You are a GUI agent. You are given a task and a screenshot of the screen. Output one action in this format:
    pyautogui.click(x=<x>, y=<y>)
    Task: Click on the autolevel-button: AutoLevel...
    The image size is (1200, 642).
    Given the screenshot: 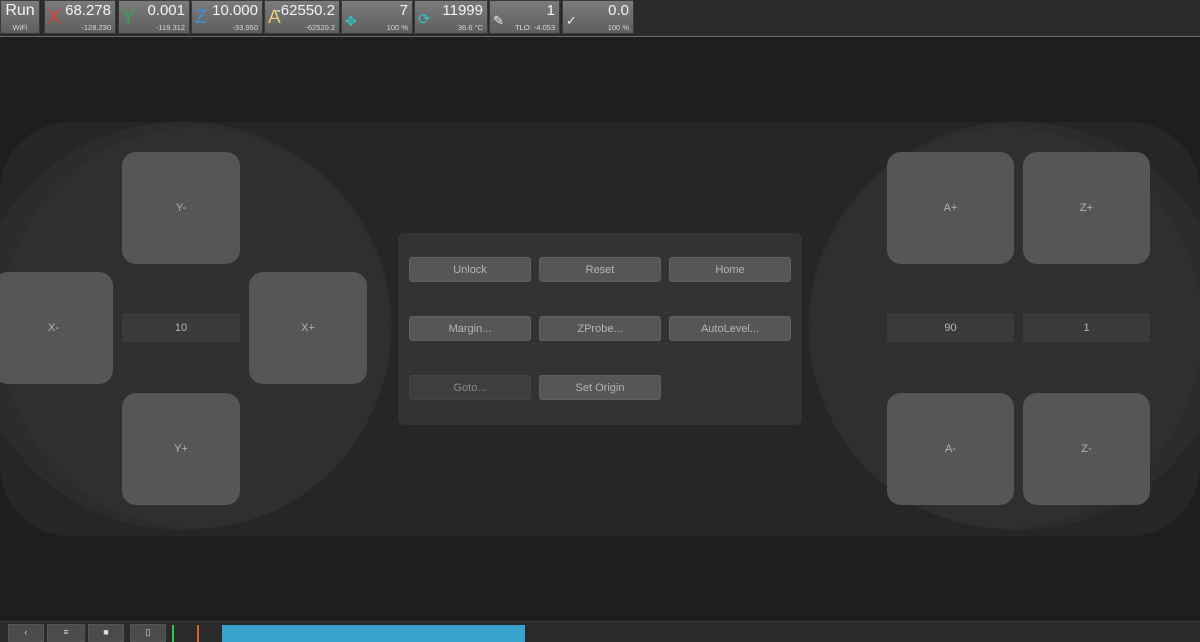 What is the action you would take?
    pyautogui.click(x=730, y=328)
    